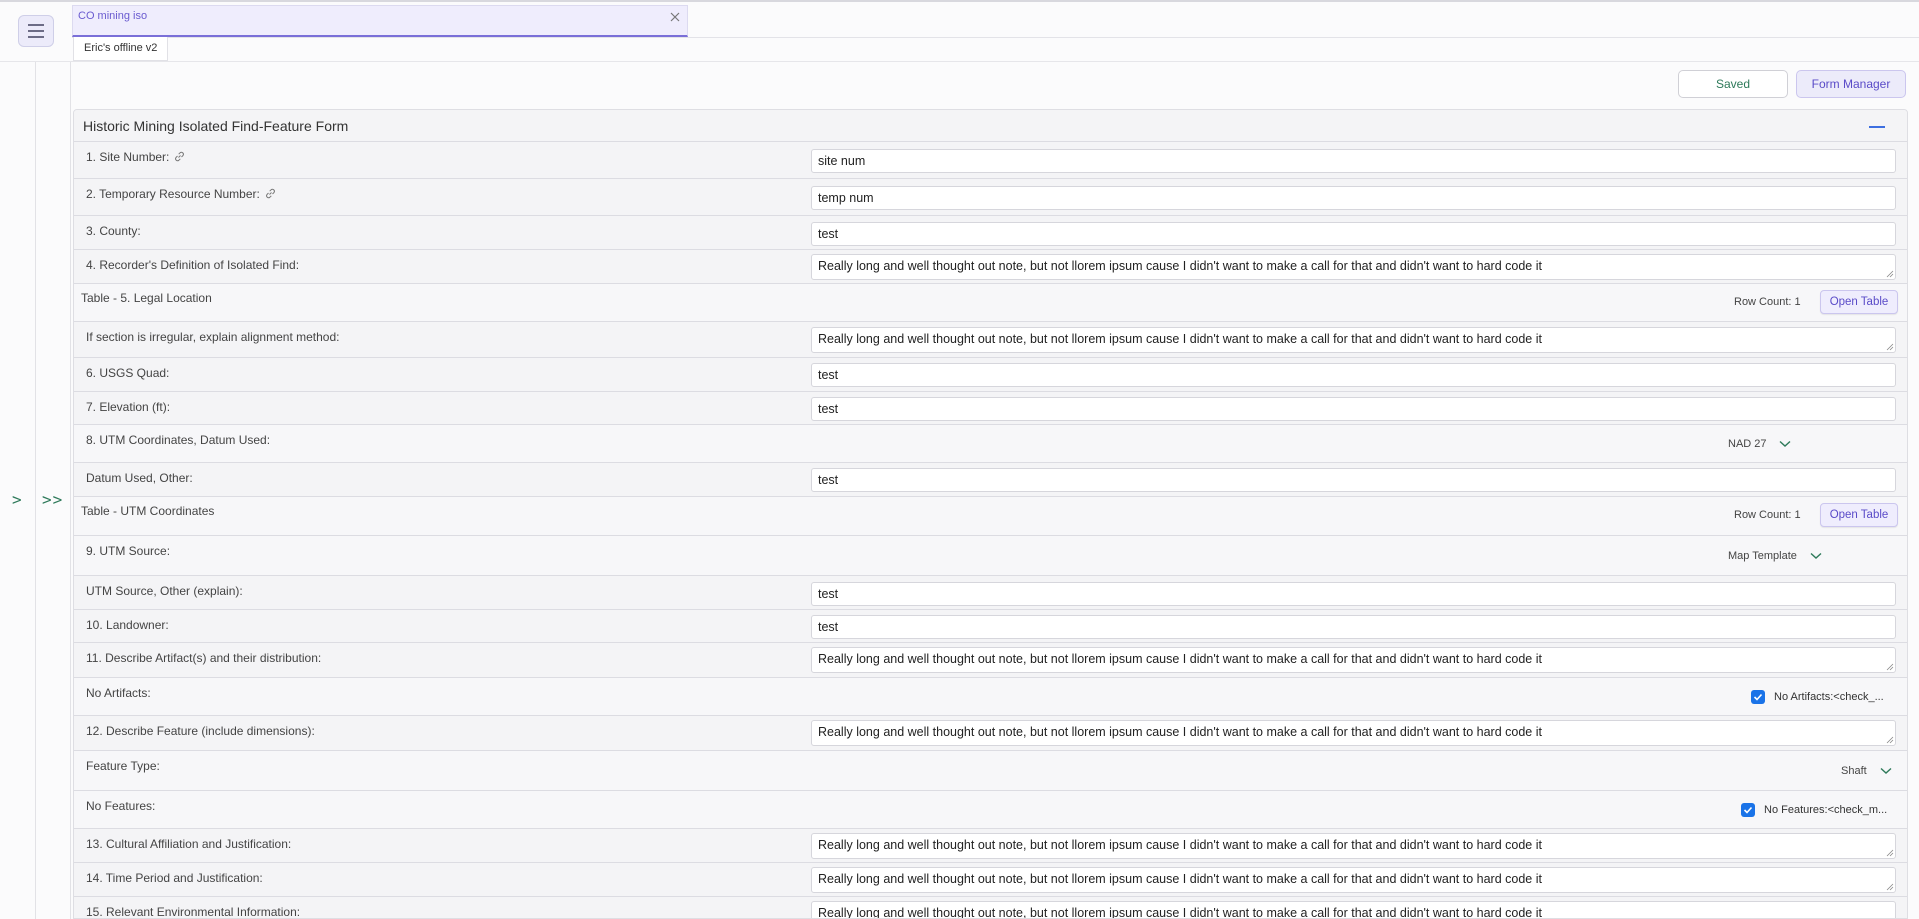  I want to click on form-manager-button: Form Manager, so click(1851, 84).